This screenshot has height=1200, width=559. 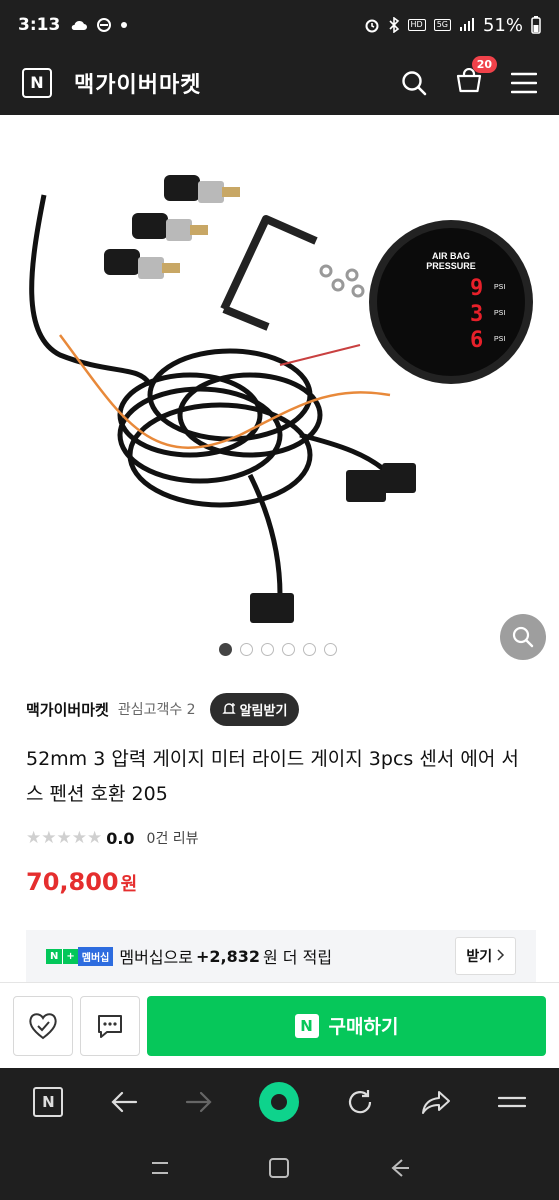 I want to click on cloud-icon, so click(x=80, y=25).